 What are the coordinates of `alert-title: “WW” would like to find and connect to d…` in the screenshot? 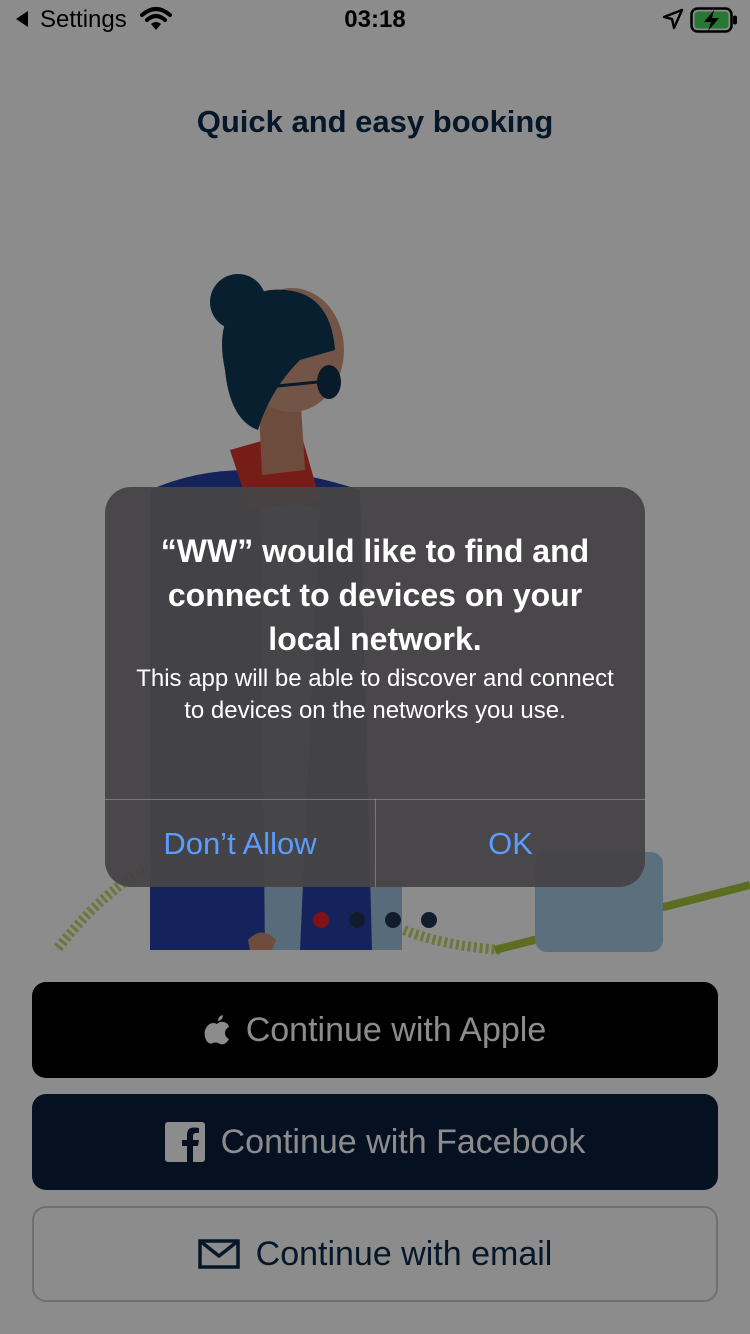 It's located at (375, 595).